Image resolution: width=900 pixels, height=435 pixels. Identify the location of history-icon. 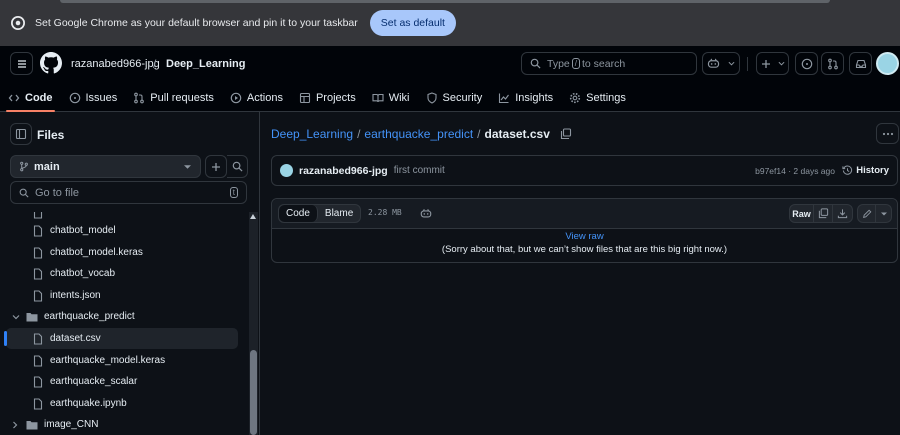
(847, 170).